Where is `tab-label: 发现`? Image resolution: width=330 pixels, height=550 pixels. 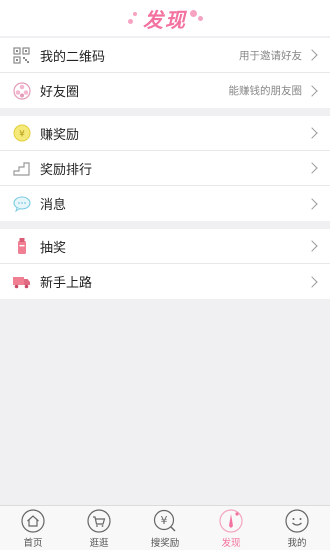 tab-label: 发现 is located at coordinates (231, 543).